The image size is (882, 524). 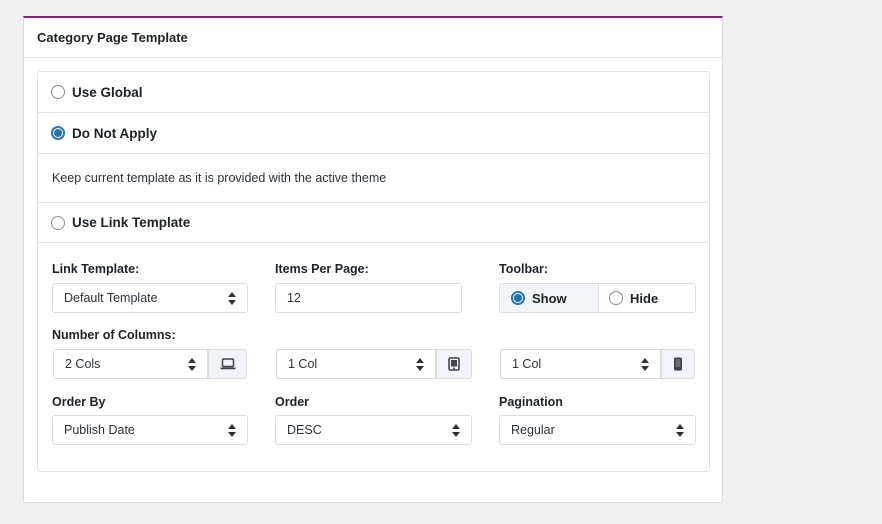 What do you see at coordinates (597, 430) in the screenshot?
I see `pagination-select: Regular` at bounding box center [597, 430].